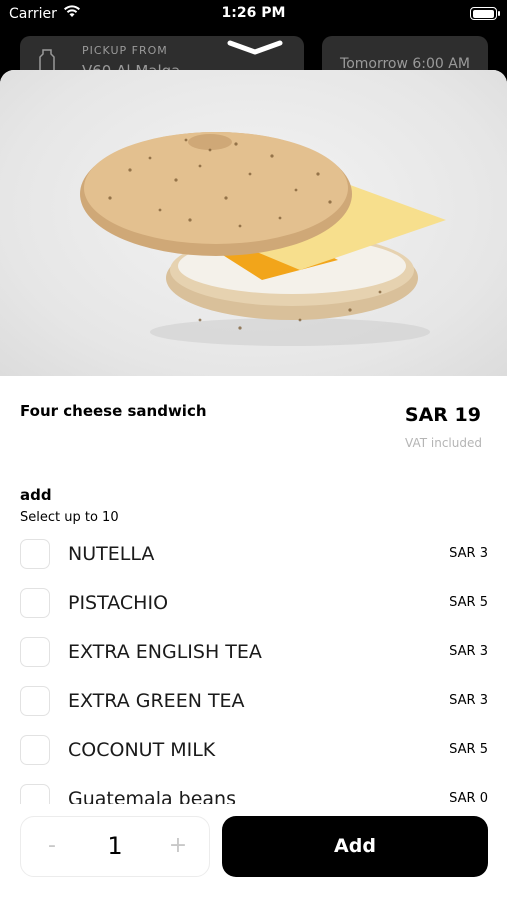 This screenshot has width=507, height=900. I want to click on status-time: 1:26 PM, so click(253, 13).